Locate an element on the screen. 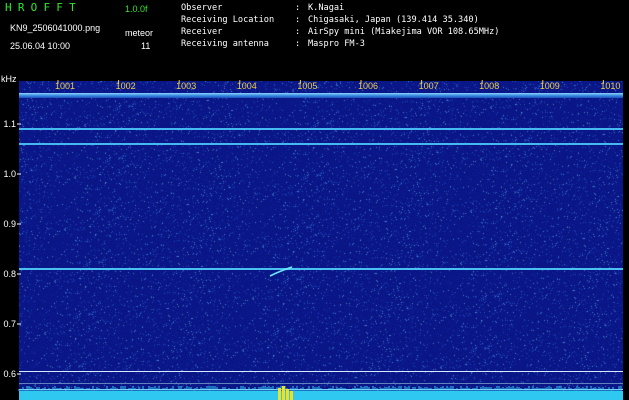  baseline-spikes is located at coordinates (320, 393).